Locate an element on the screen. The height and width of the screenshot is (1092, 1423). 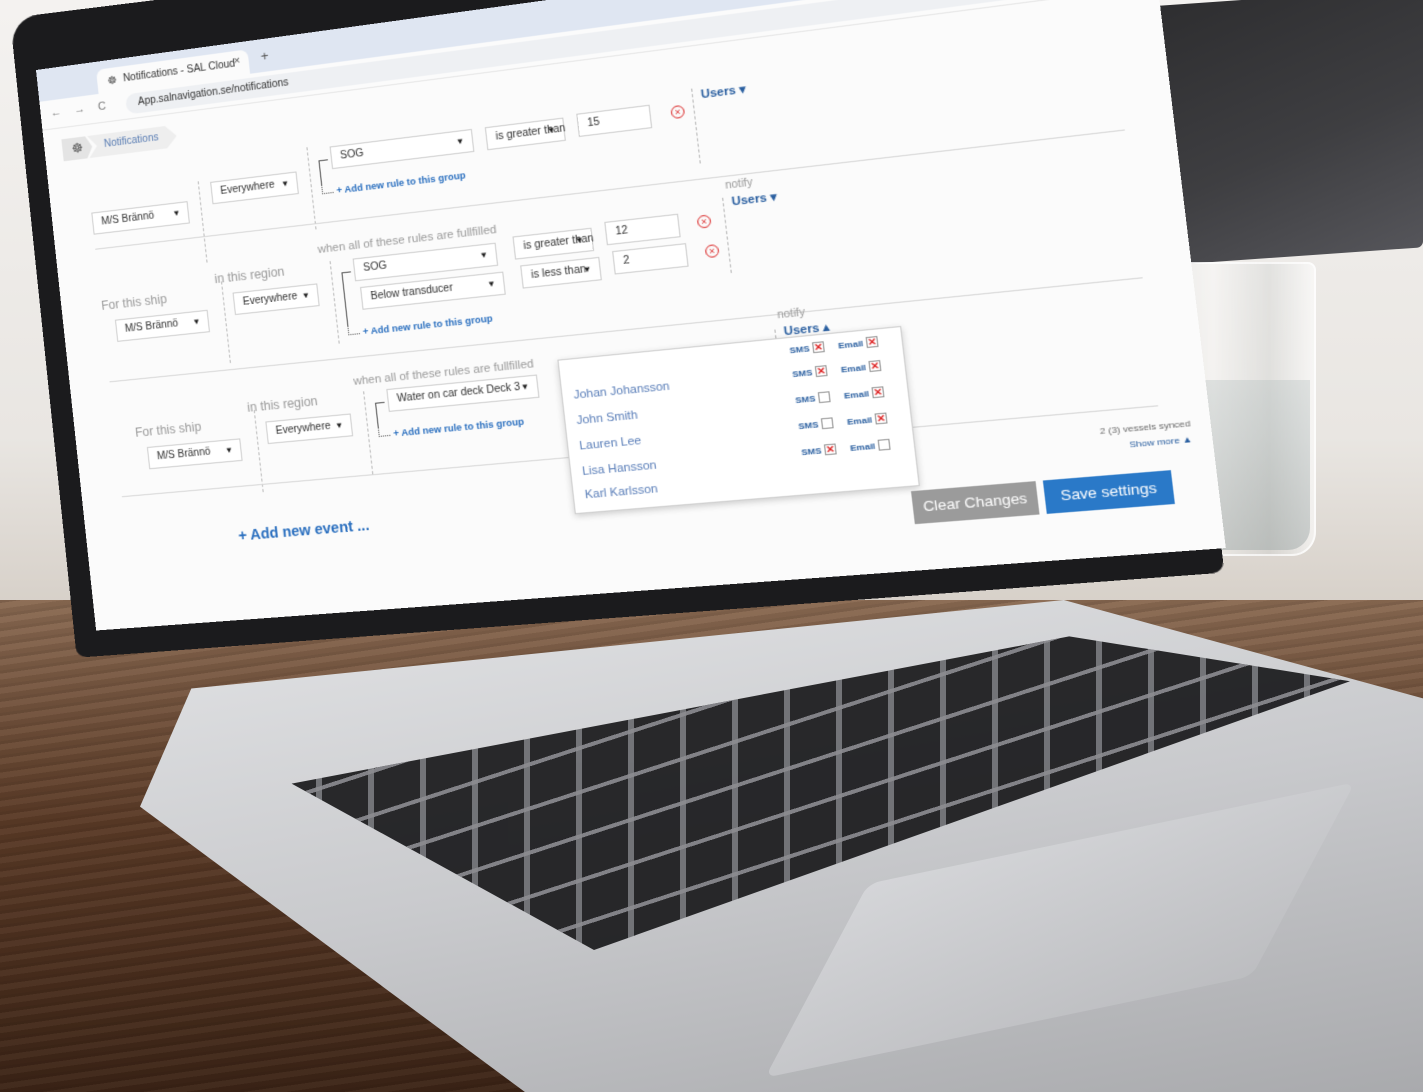
back-icon: ← is located at coordinates (56, 112).